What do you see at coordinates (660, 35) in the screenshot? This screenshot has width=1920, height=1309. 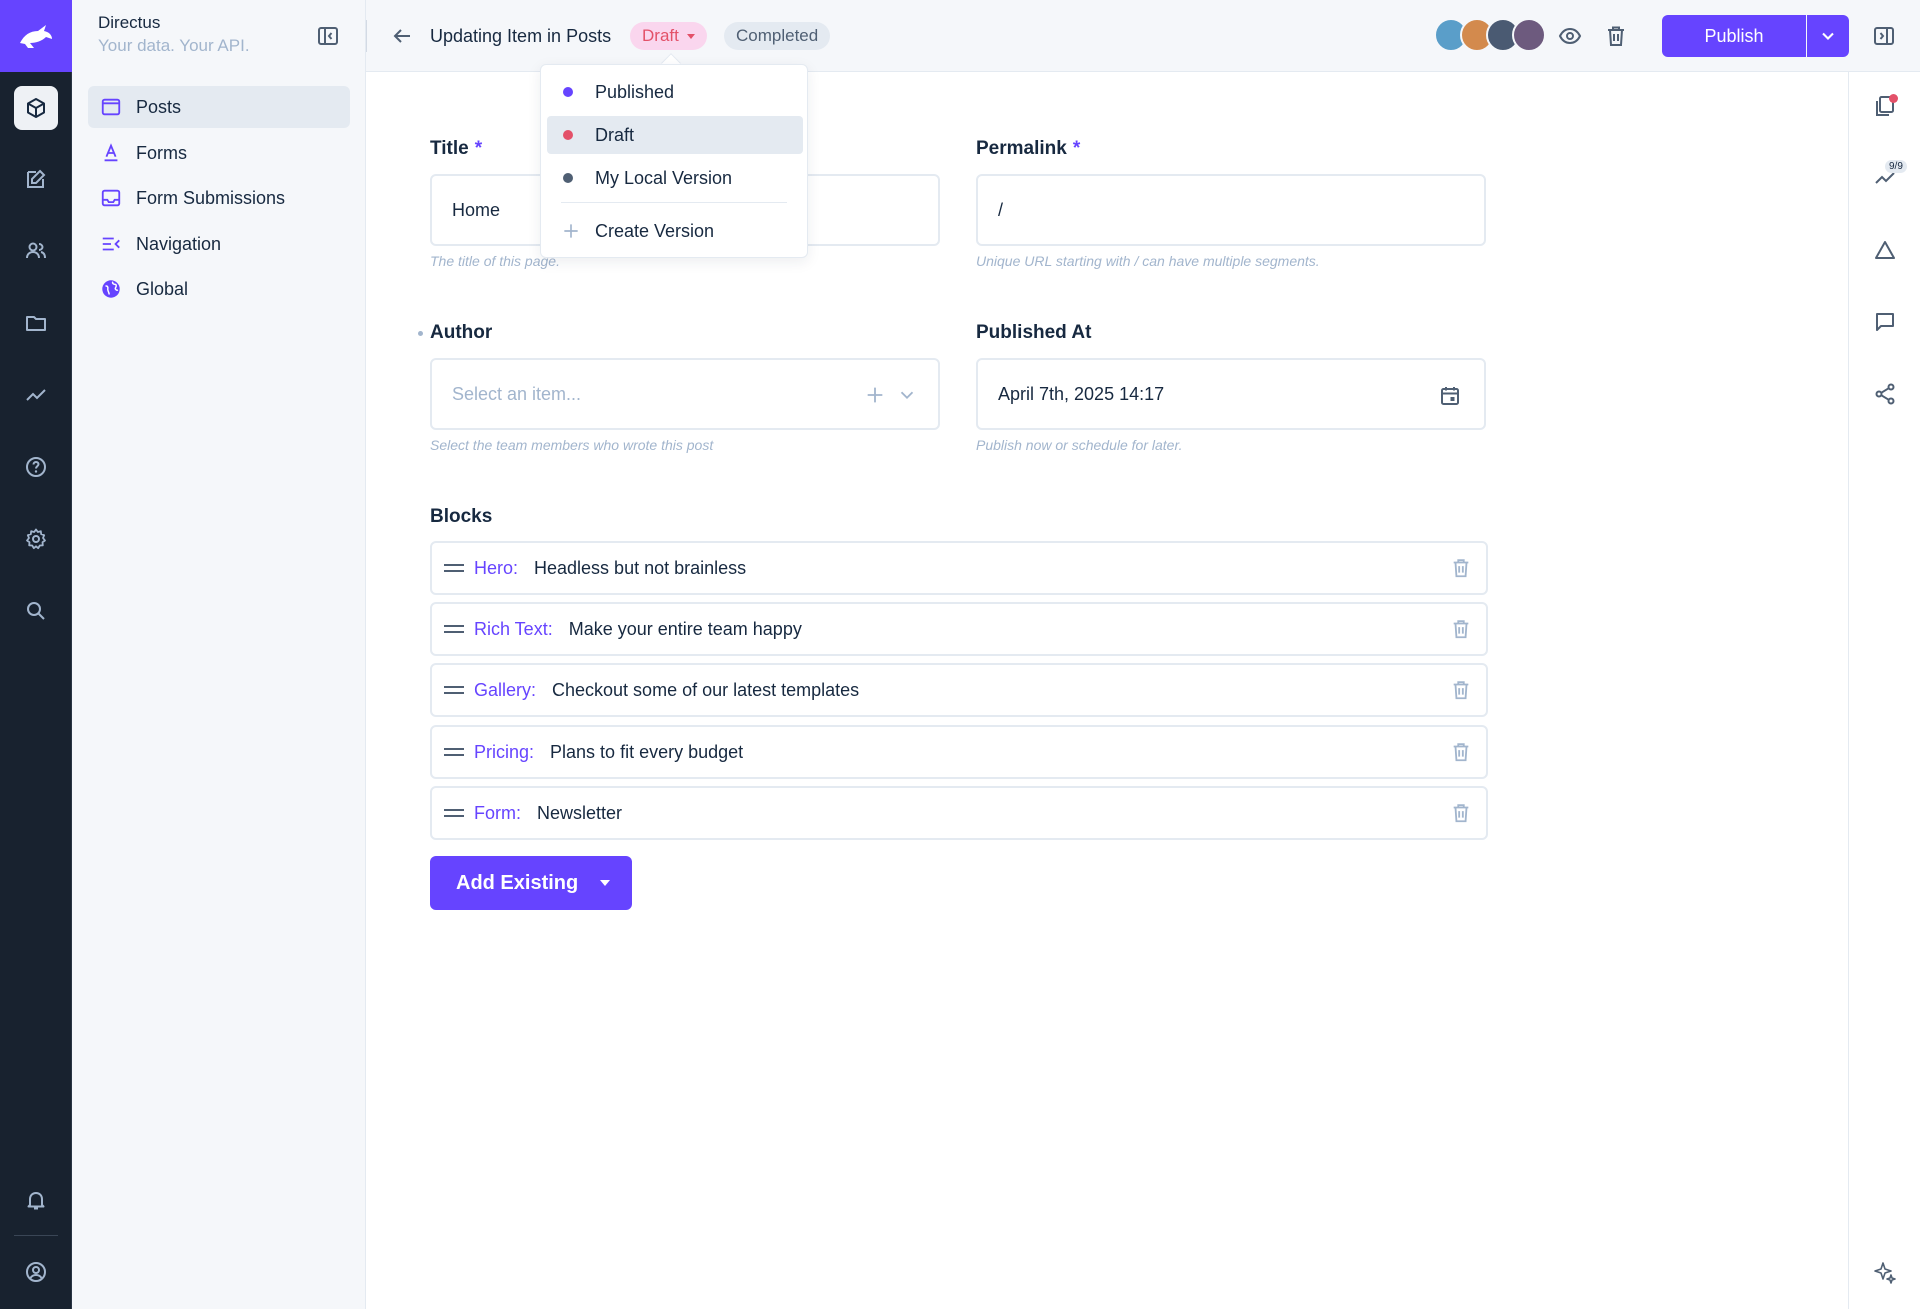 I see `version-pill-label: Draft` at bounding box center [660, 35].